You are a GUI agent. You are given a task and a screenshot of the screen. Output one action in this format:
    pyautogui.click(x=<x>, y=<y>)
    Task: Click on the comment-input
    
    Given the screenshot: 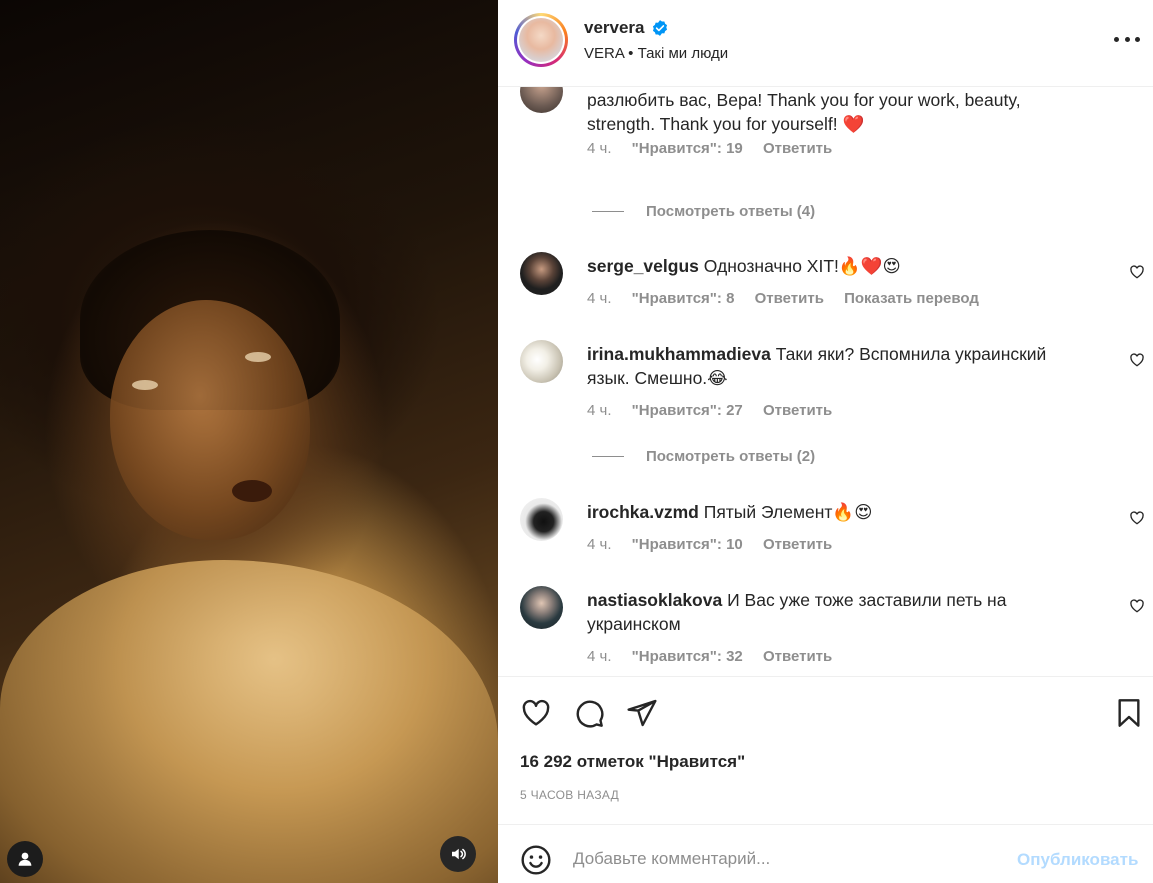 What is the action you would take?
    pyautogui.click(x=783, y=859)
    